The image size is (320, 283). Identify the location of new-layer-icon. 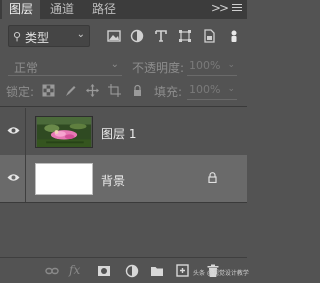
(183, 271).